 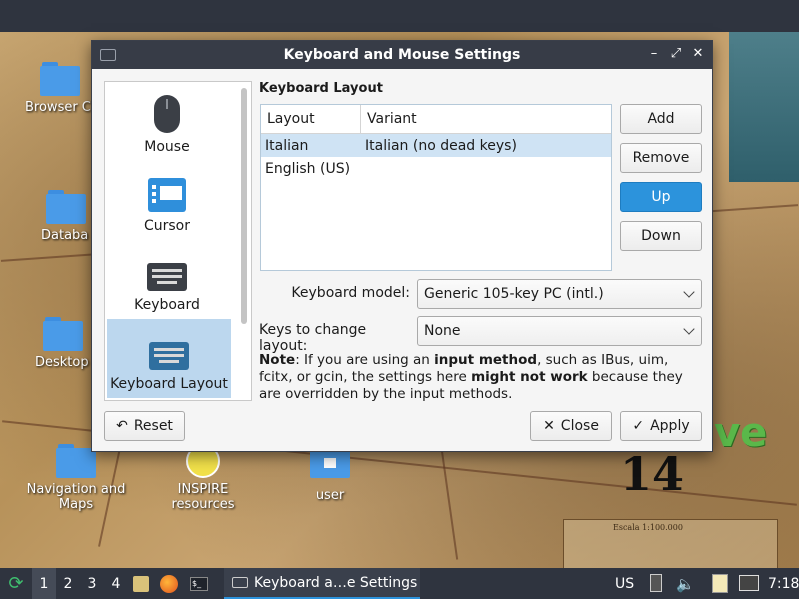 I want to click on sidebar-item-keyboard: Keyboard, so click(x=167, y=279).